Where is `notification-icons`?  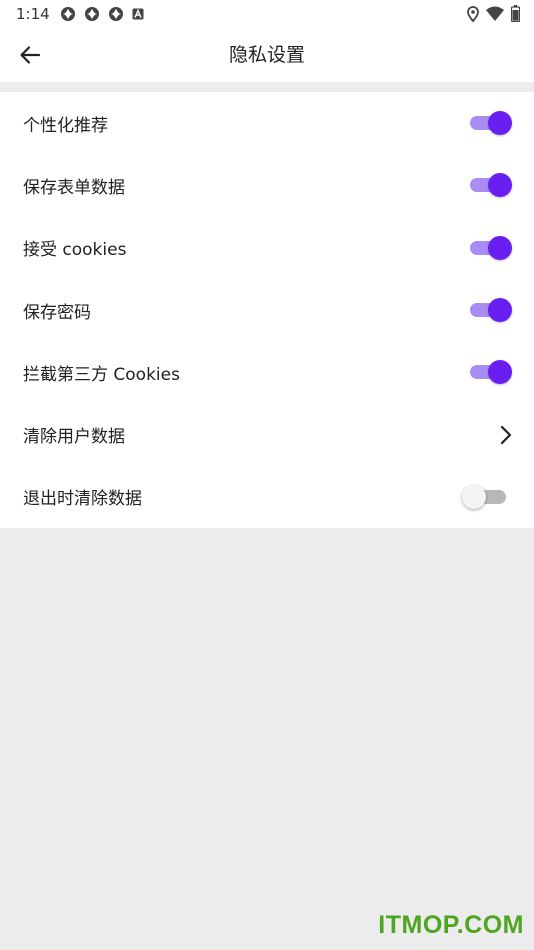 notification-icons is located at coordinates (102, 14).